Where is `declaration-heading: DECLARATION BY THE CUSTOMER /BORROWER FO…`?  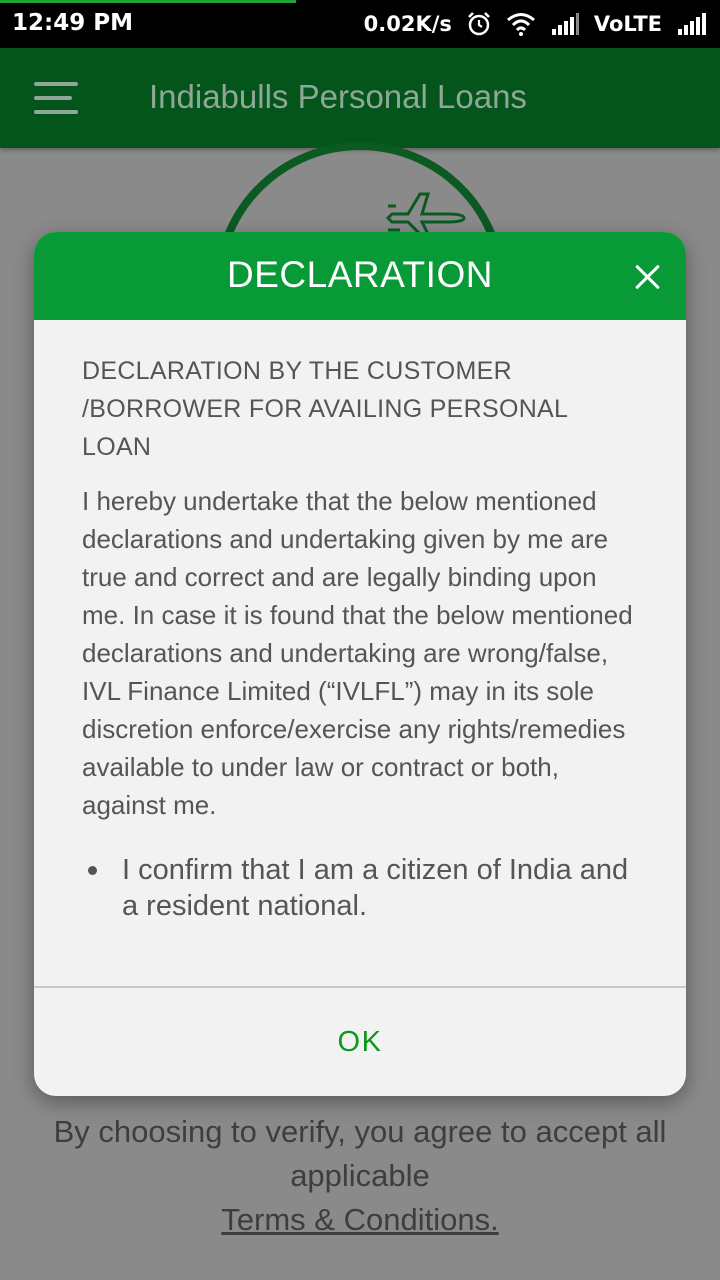
declaration-heading: DECLARATION BY THE CUSTOMER /BORROWER FO… is located at coordinates (325, 409).